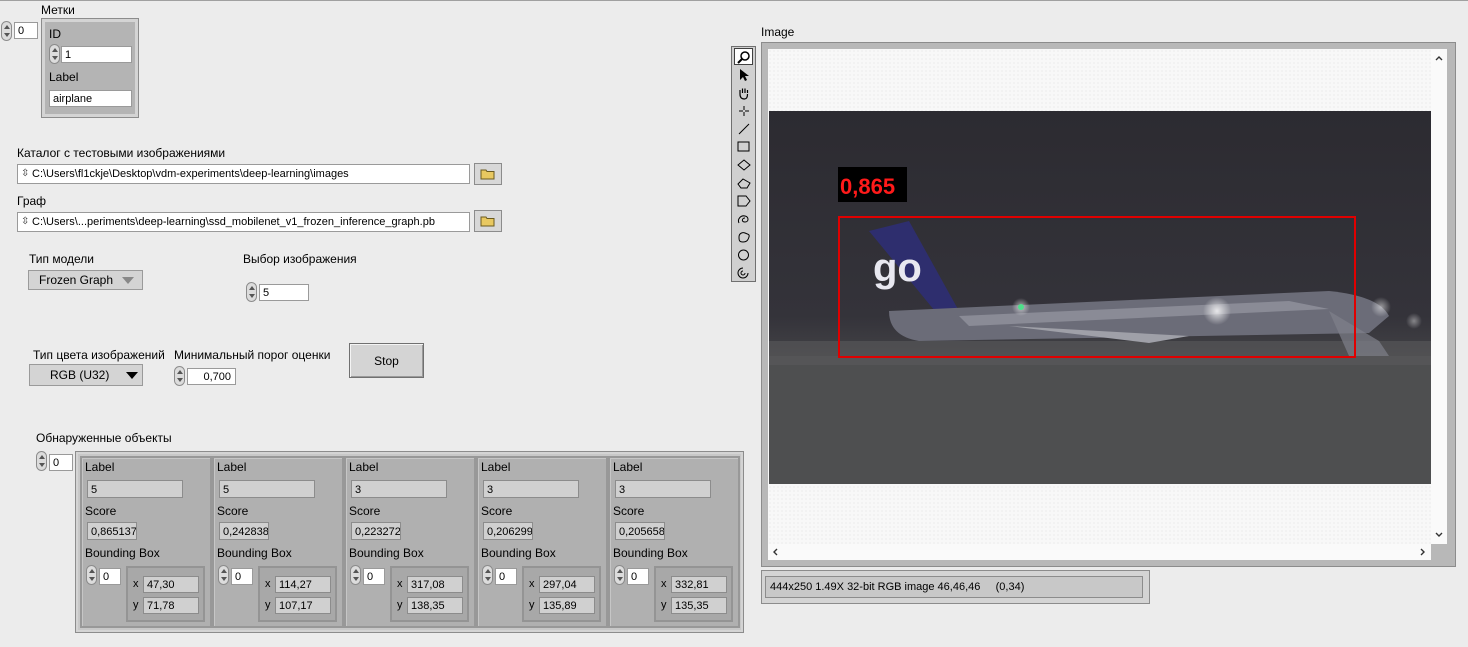 Image resolution: width=1468 pixels, height=647 pixels. What do you see at coordinates (80, 375) in the screenshot?
I see `color-type-value: RGB (U32)` at bounding box center [80, 375].